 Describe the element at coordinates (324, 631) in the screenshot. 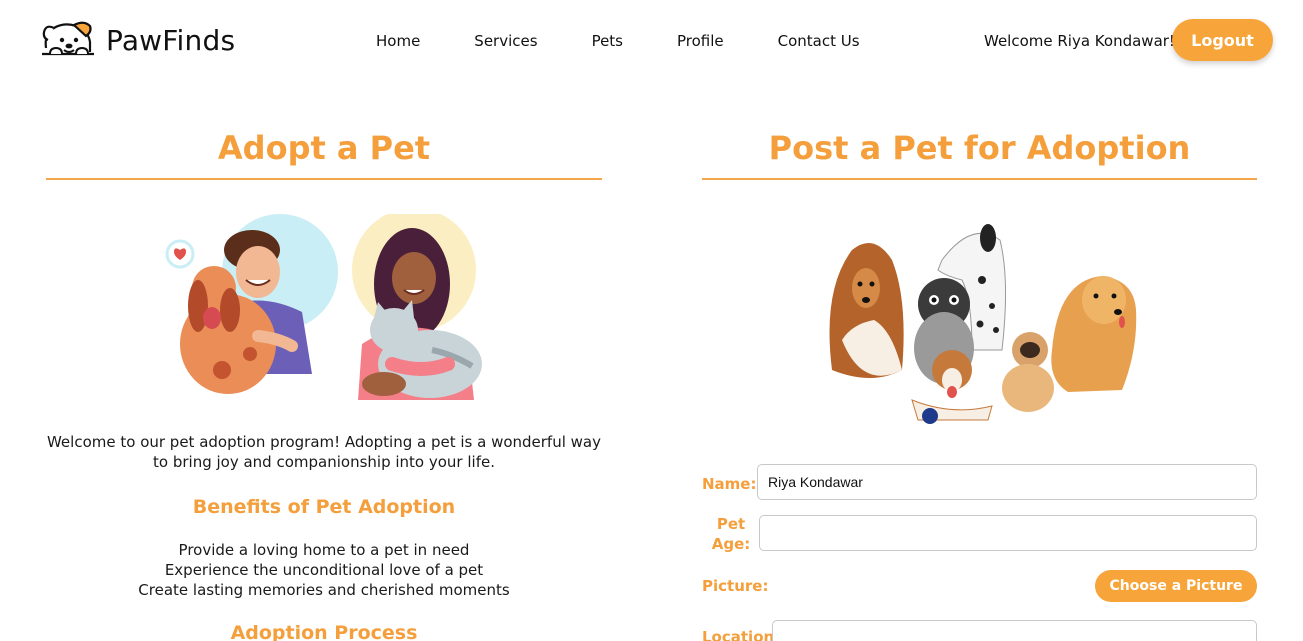

I see `adoption-process-heading: Adoption Process` at that location.